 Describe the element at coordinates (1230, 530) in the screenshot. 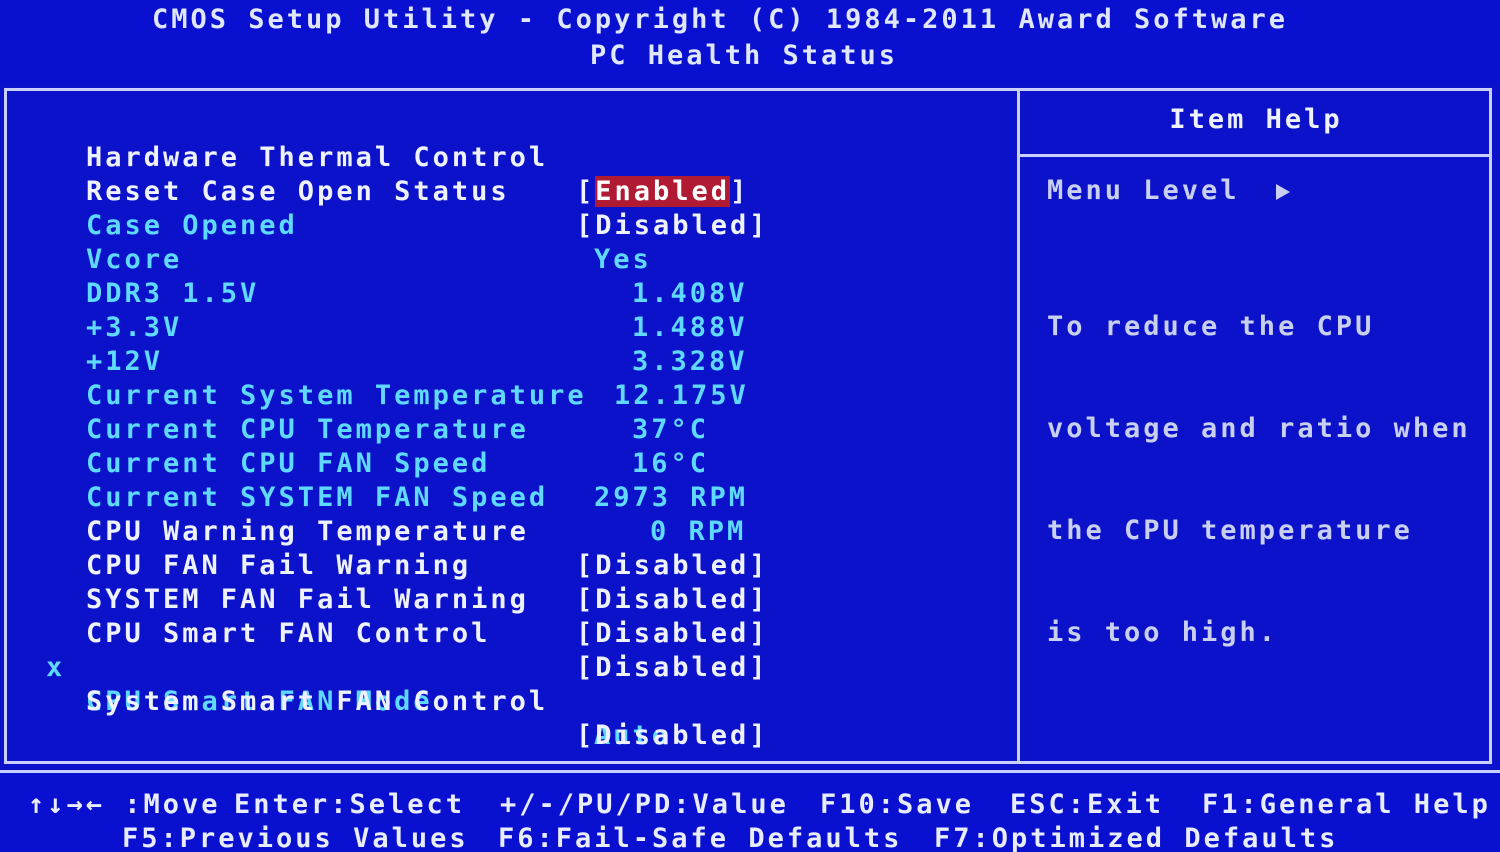

I see `help-line: the CPU temperature` at that location.